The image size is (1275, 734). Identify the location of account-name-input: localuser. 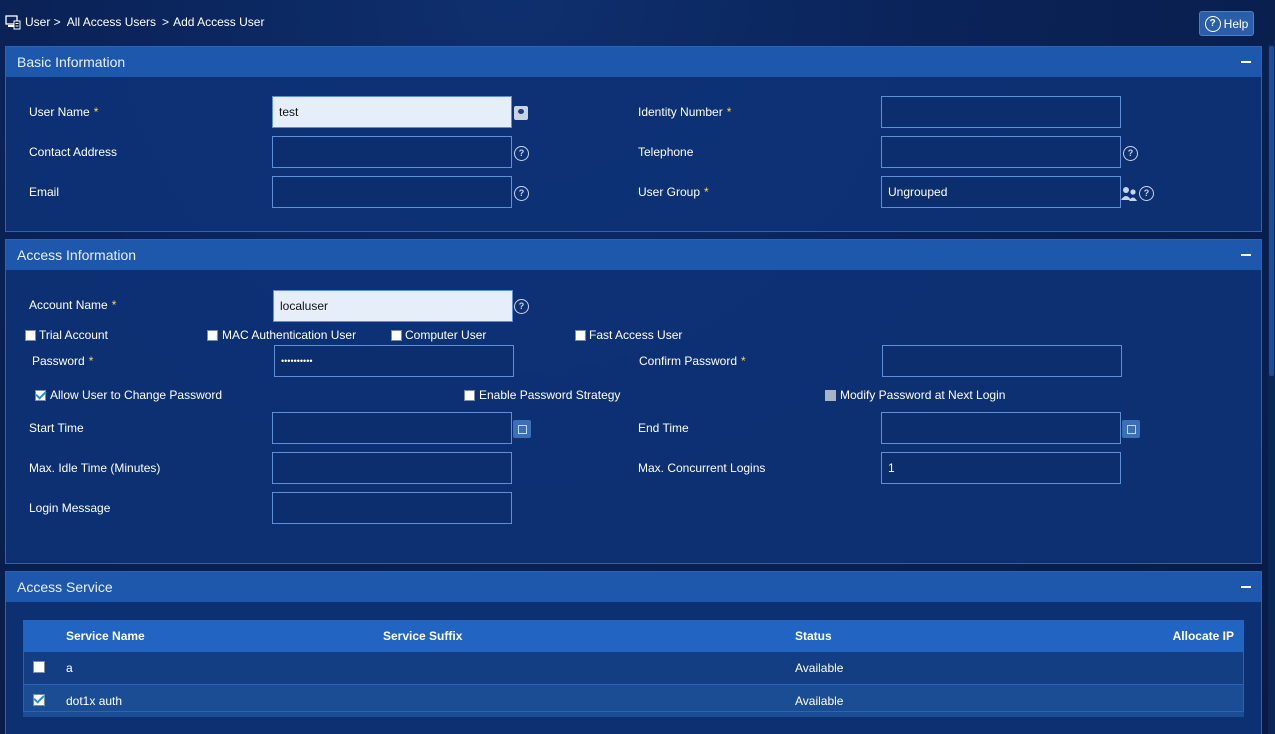
(393, 306).